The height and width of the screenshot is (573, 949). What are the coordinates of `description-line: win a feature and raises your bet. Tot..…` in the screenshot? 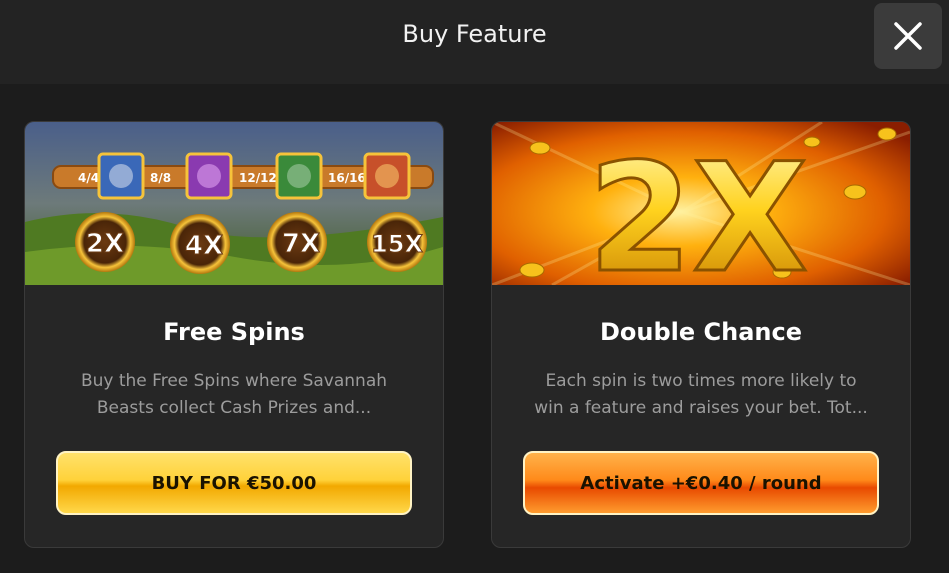 It's located at (701, 408).